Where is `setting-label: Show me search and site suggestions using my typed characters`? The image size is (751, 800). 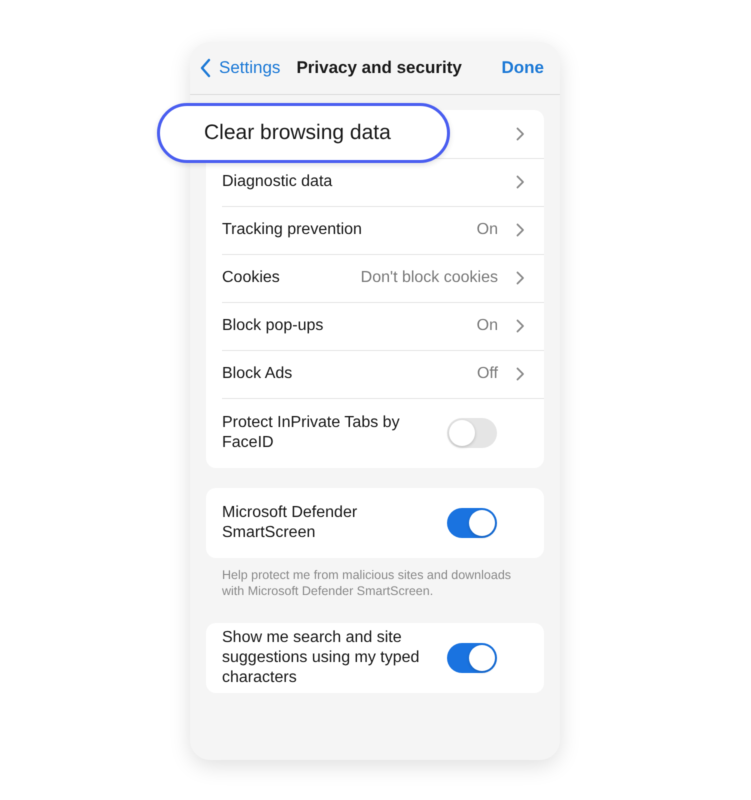
setting-label: Show me search and site suggestions using my typed characters is located at coordinates (321, 658).